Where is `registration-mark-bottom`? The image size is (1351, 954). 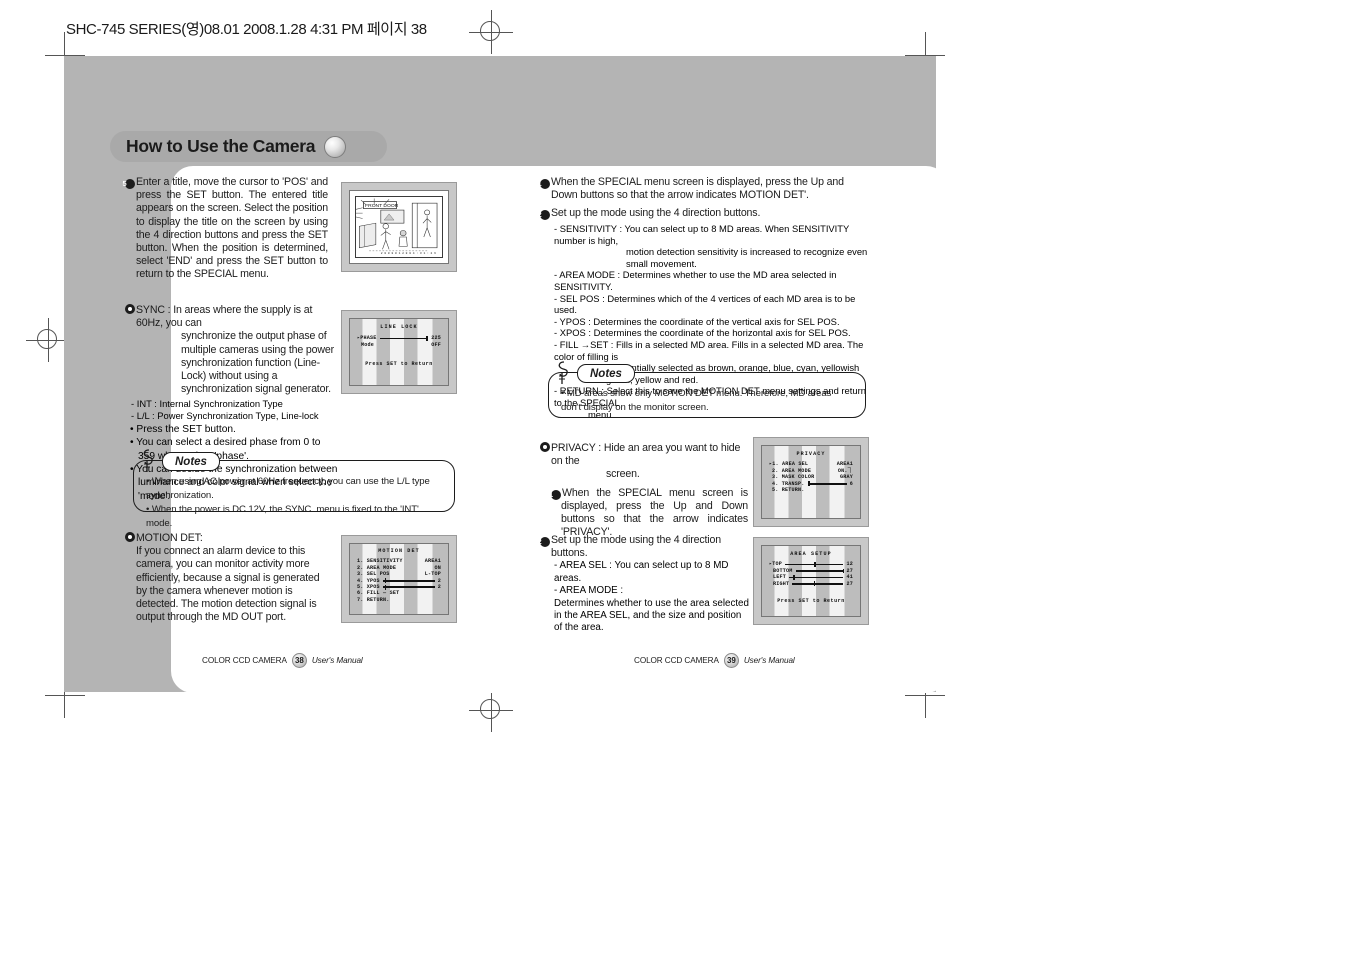 registration-mark-bottom is located at coordinates (491, 710).